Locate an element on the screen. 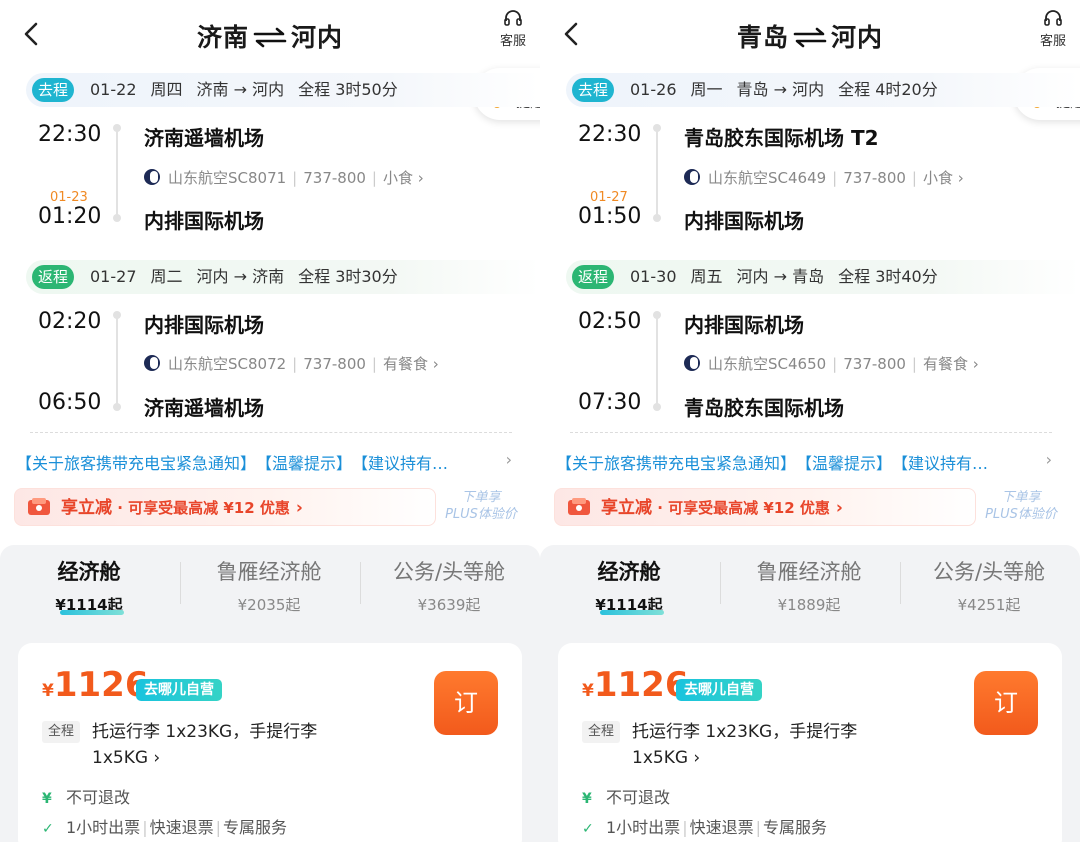  service-label: 客服 is located at coordinates (512, 41).